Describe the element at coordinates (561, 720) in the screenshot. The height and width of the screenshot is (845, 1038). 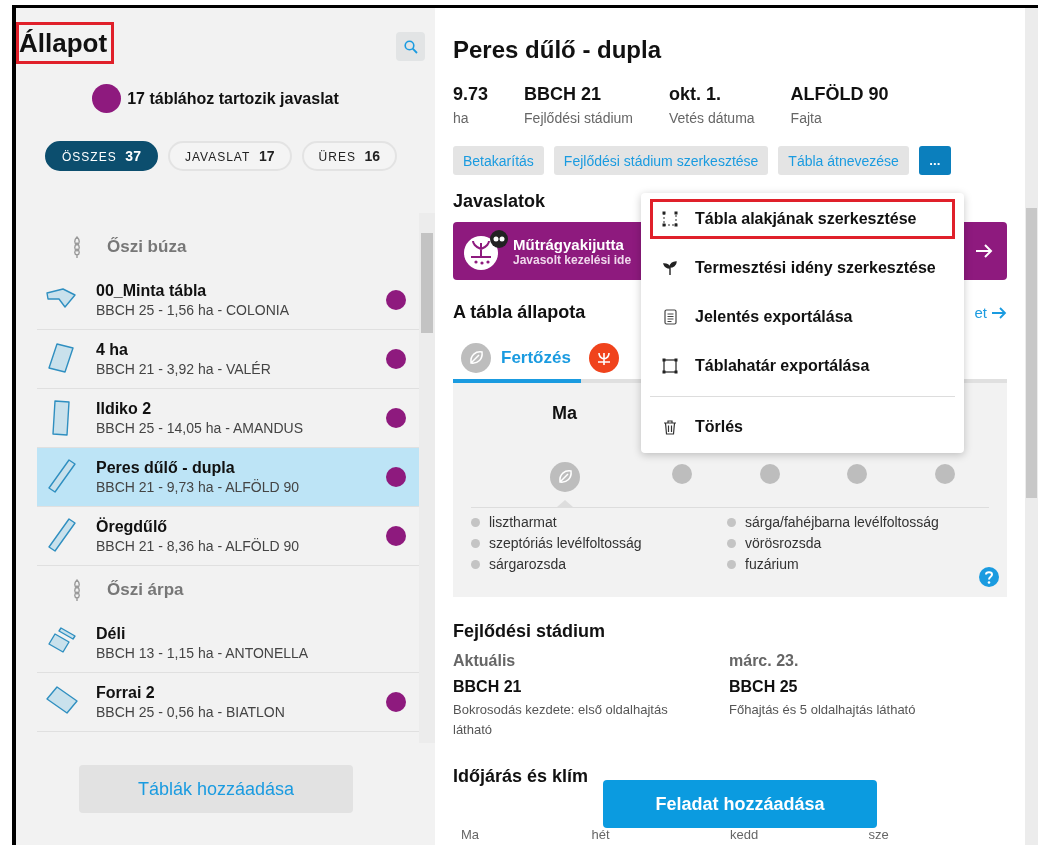
I see `stage-description: Bokrosodás kezdete: első oldalhajtás látható` at that location.